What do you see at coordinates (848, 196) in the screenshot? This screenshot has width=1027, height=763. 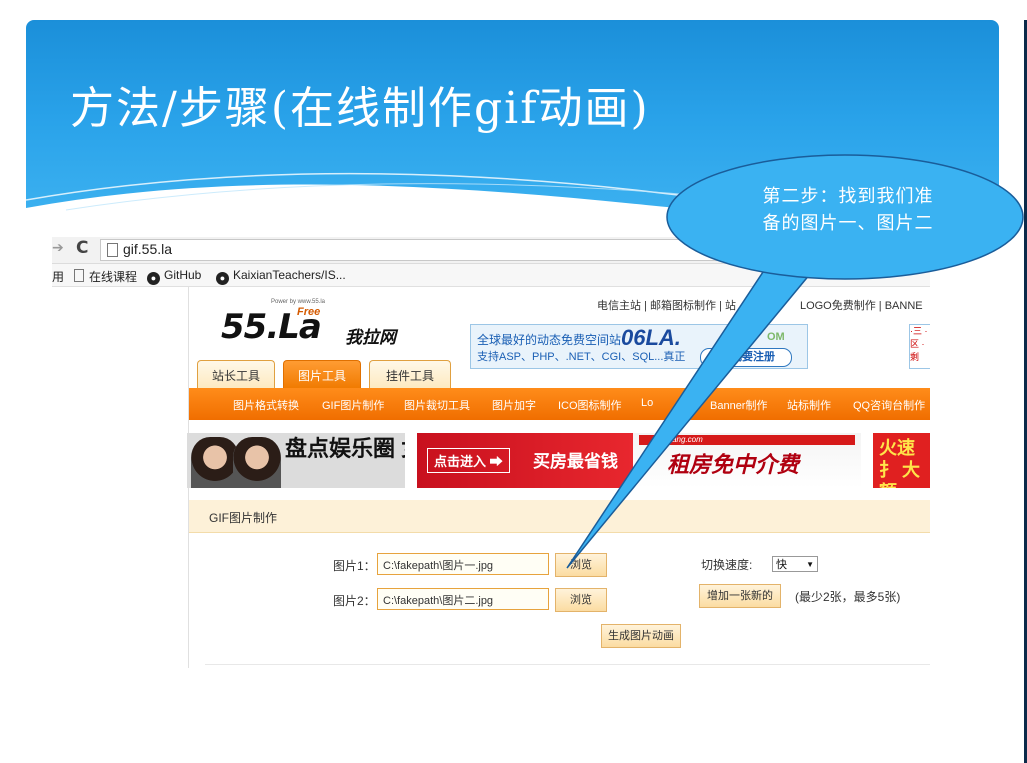 I see `callout-line-1: 第二步：找到我们准` at bounding box center [848, 196].